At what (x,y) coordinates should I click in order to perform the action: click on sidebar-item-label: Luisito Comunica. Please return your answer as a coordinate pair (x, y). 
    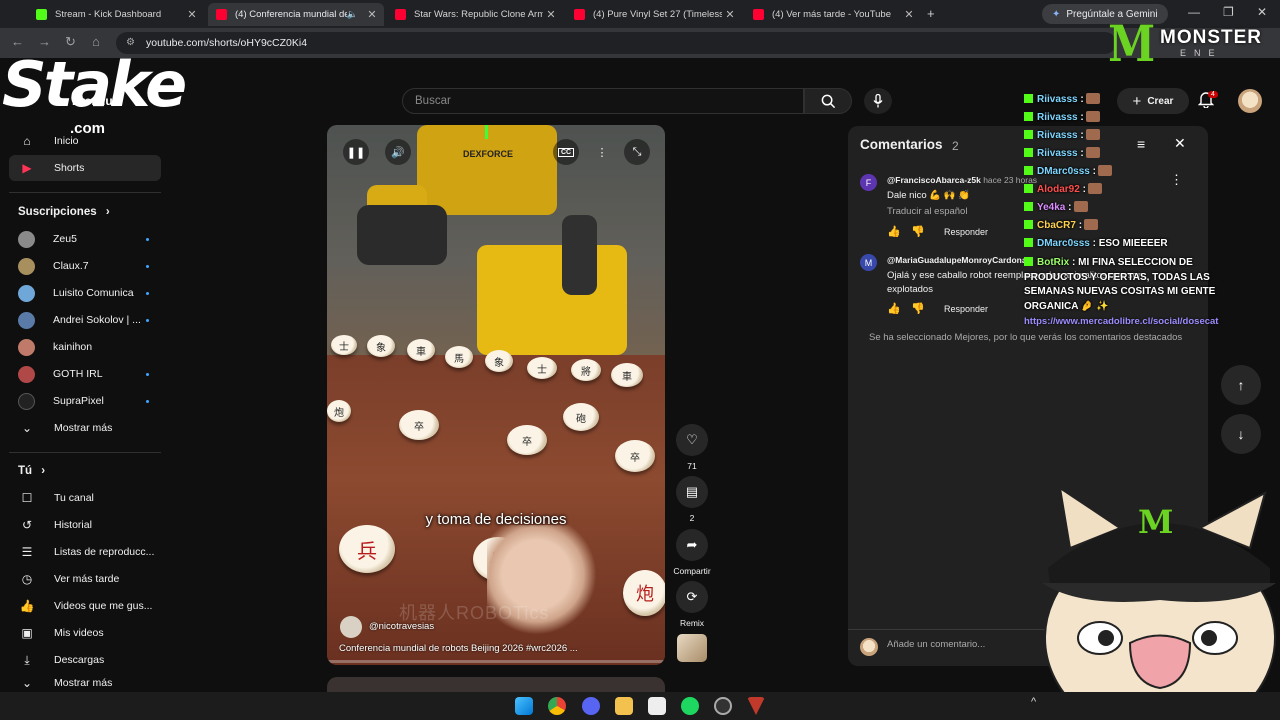
    Looking at the image, I should click on (93, 293).